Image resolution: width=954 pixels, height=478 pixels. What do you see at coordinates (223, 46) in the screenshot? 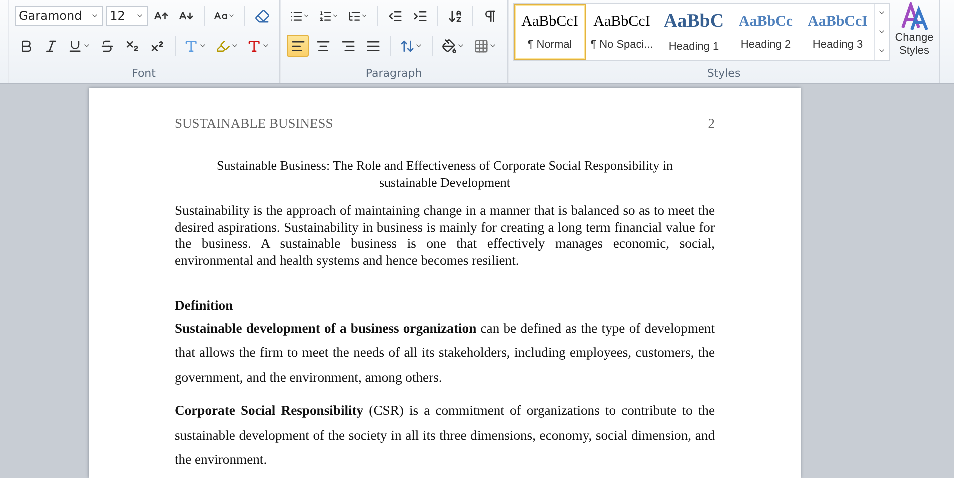
I see `highlighter-icon` at bounding box center [223, 46].